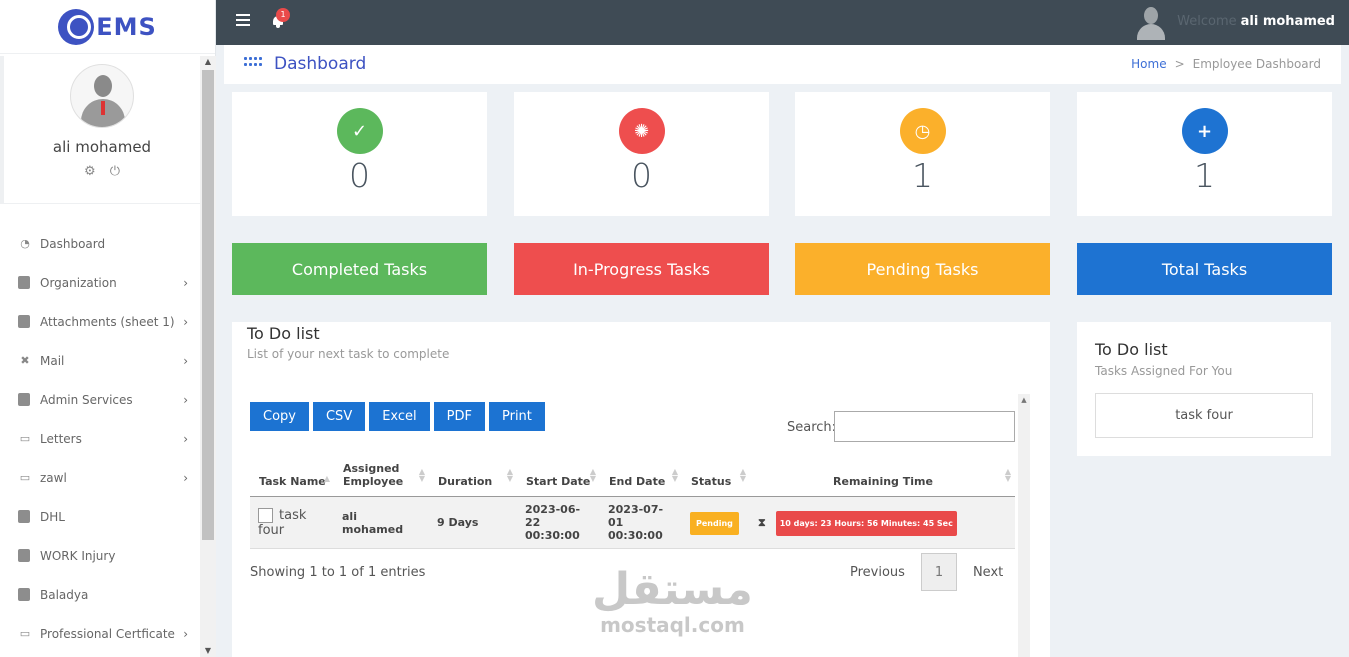 This screenshot has height=657, width=1349. Describe the element at coordinates (641, 131) in the screenshot. I see `spinner-icon: ✺` at that location.